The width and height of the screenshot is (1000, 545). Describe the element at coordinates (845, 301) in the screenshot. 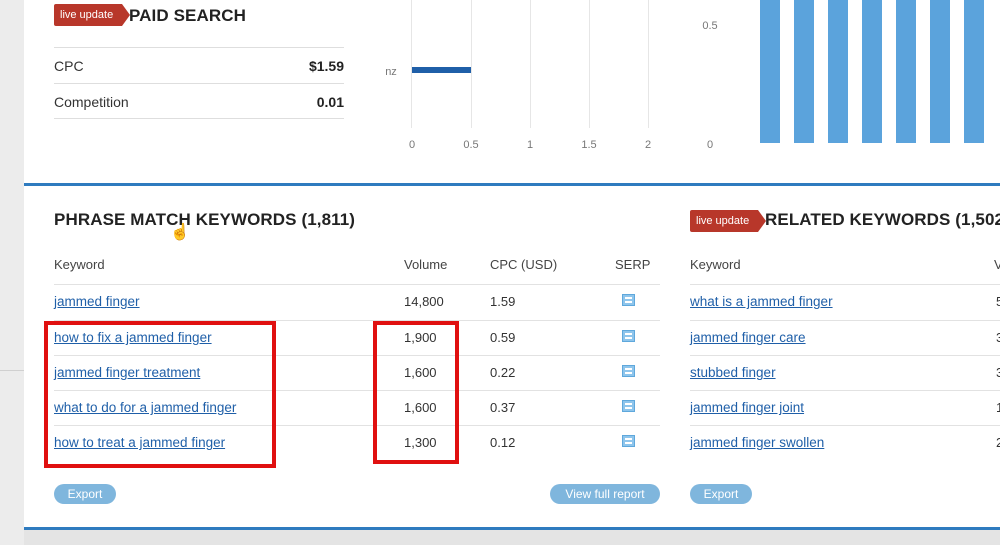

I see `list-item: what is a jammed finger 5` at that location.